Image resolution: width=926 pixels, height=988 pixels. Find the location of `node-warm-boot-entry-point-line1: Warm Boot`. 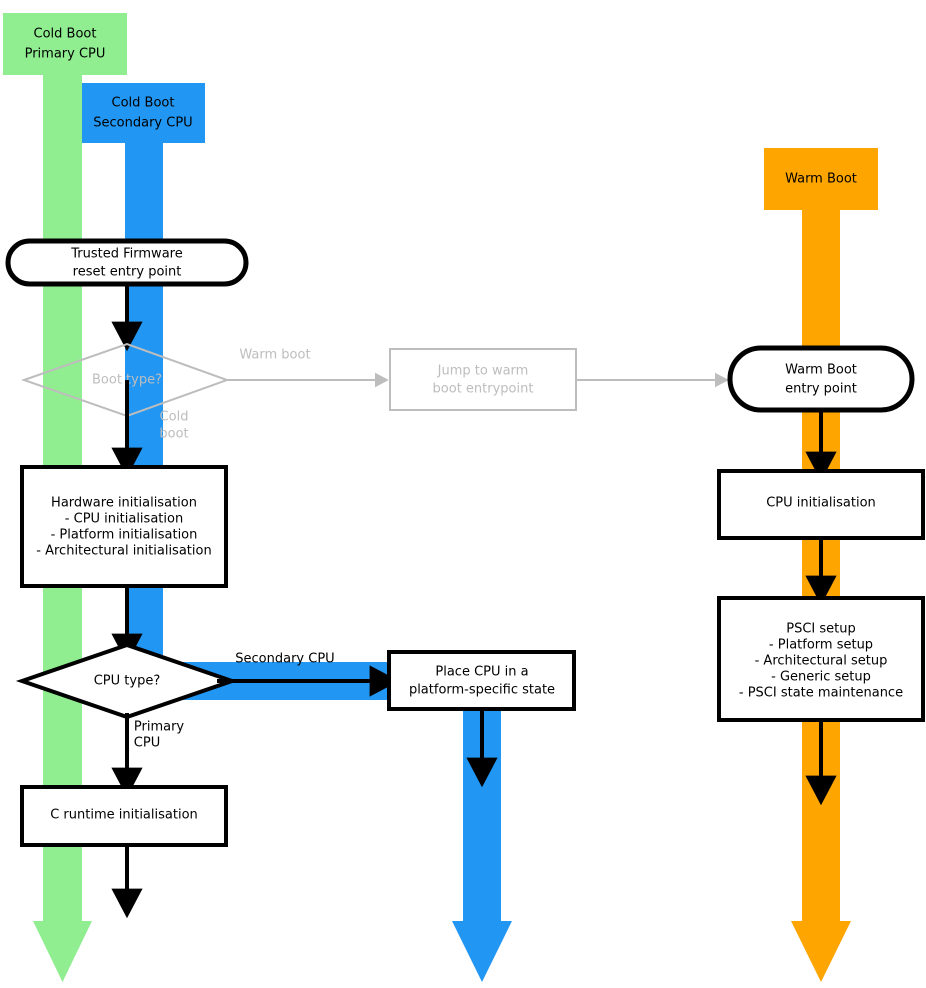

node-warm-boot-entry-point-line1: Warm Boot is located at coordinates (821, 370).